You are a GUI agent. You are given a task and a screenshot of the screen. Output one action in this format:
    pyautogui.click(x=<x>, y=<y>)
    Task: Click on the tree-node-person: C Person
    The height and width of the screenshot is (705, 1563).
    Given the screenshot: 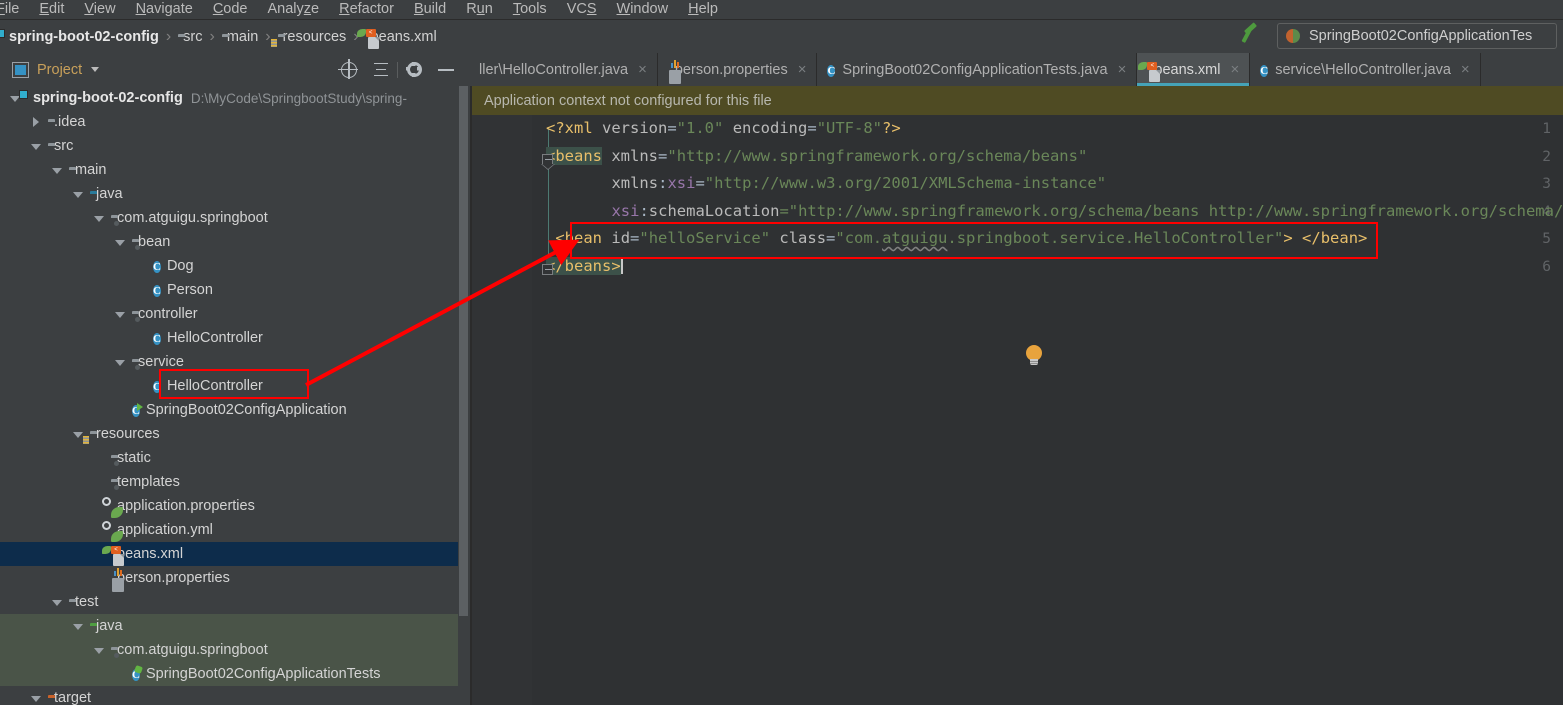 What is the action you would take?
    pyautogui.click(x=229, y=290)
    